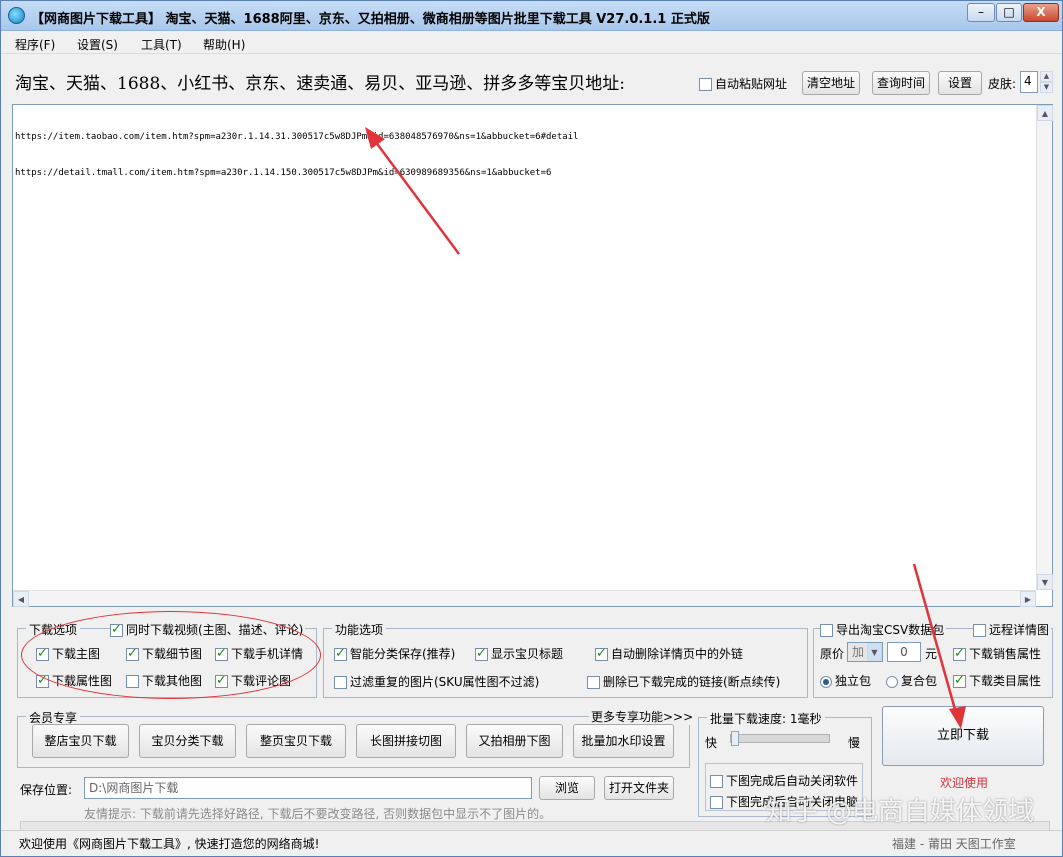 This screenshot has height=857, width=1063. What do you see at coordinates (1041, 12) in the screenshot?
I see `close-button: X` at bounding box center [1041, 12].